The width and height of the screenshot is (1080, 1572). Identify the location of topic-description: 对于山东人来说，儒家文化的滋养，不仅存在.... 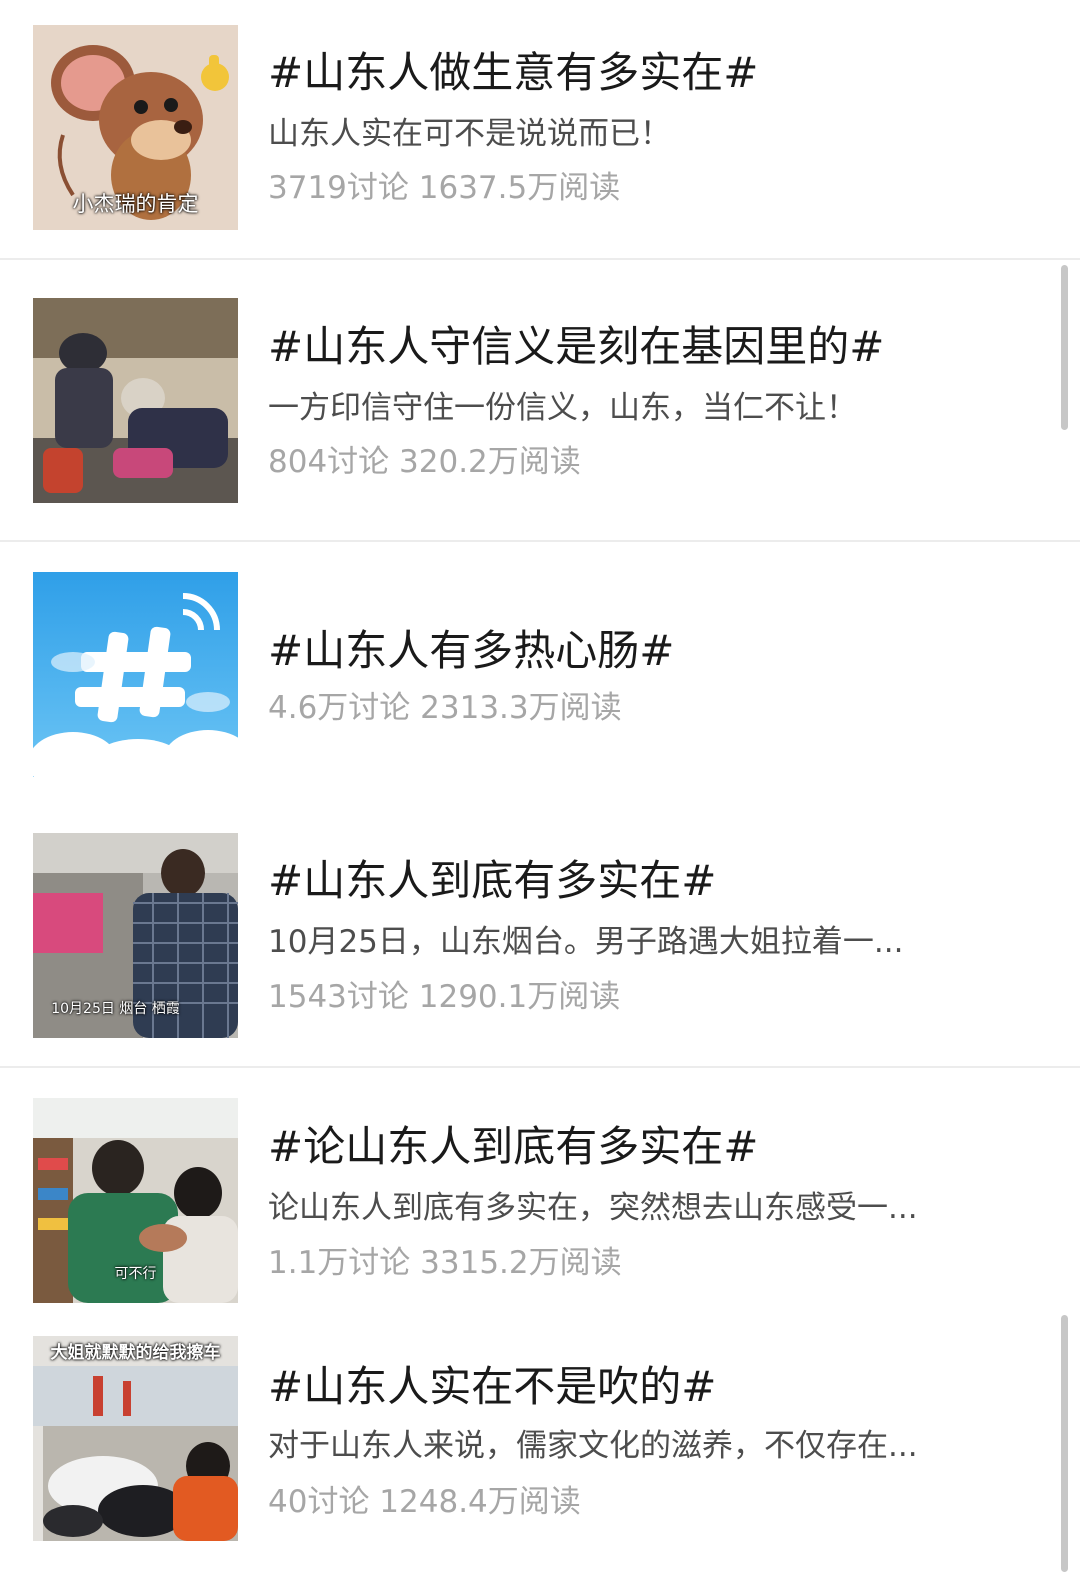
(593, 1446).